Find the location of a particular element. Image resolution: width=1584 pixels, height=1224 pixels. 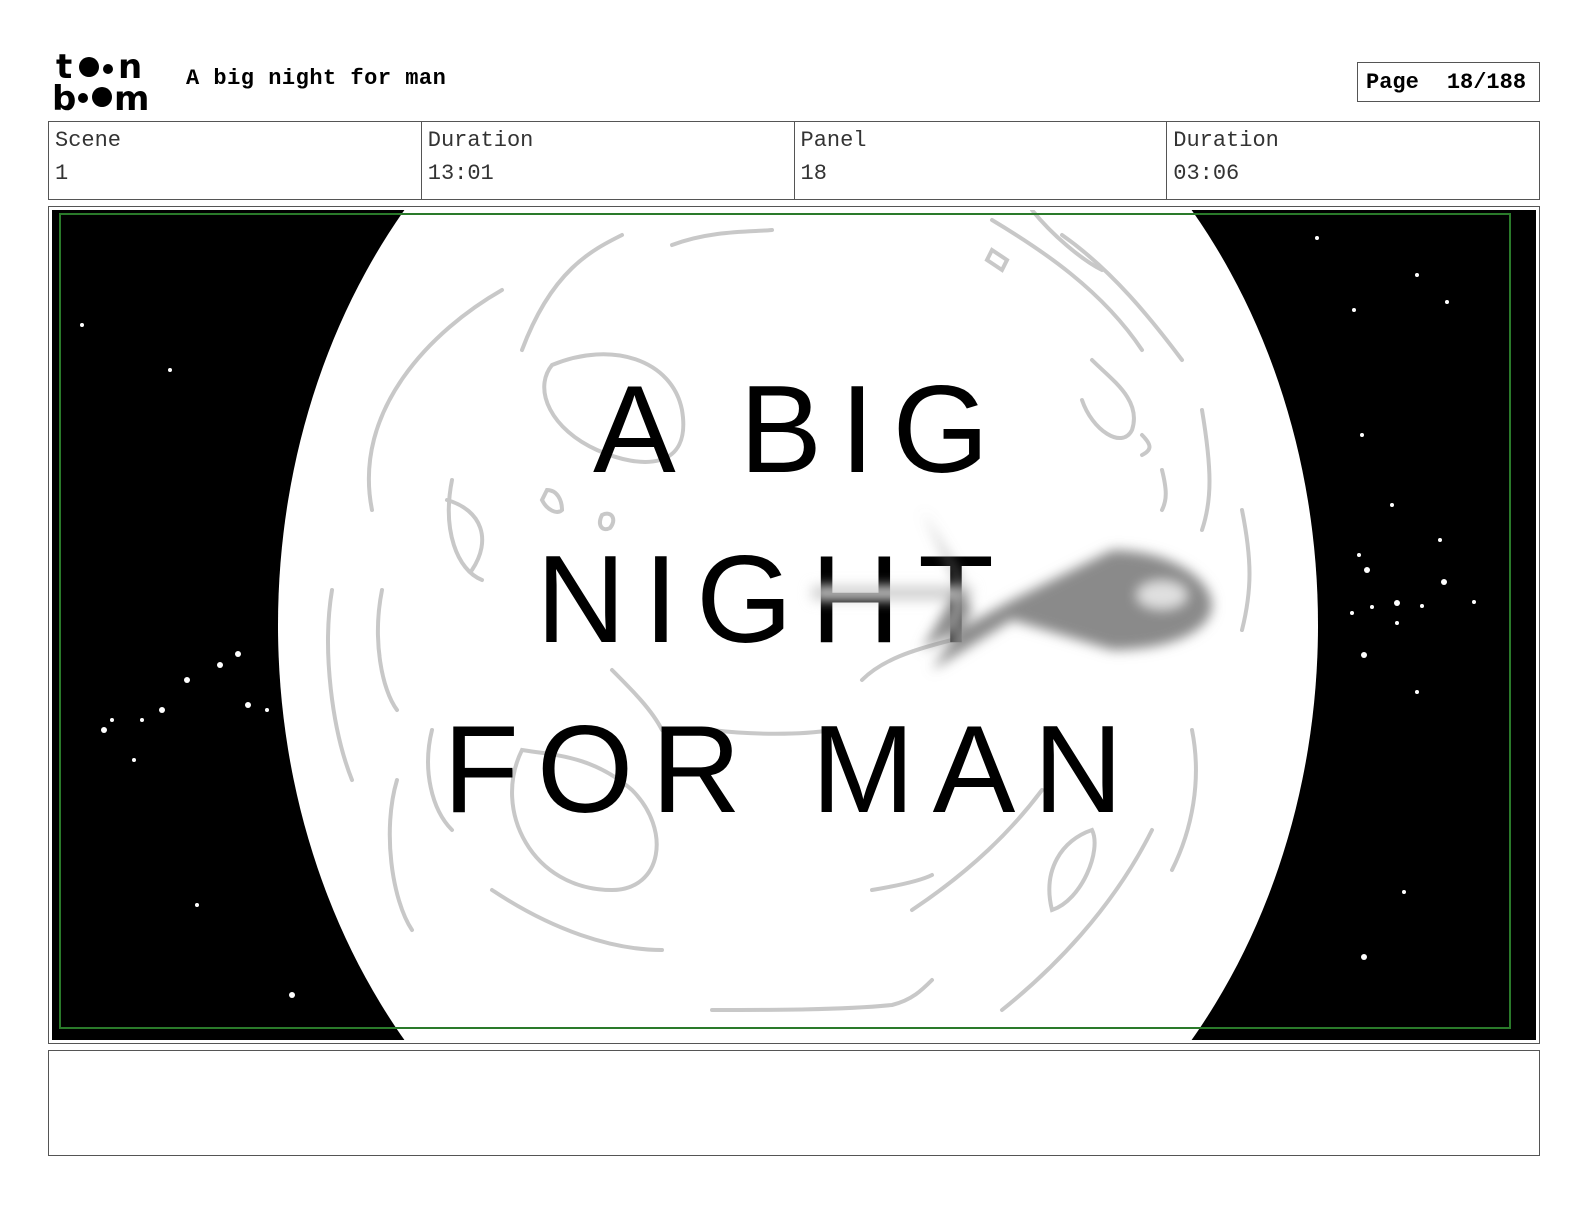

panel-value: 18 is located at coordinates (813, 173).